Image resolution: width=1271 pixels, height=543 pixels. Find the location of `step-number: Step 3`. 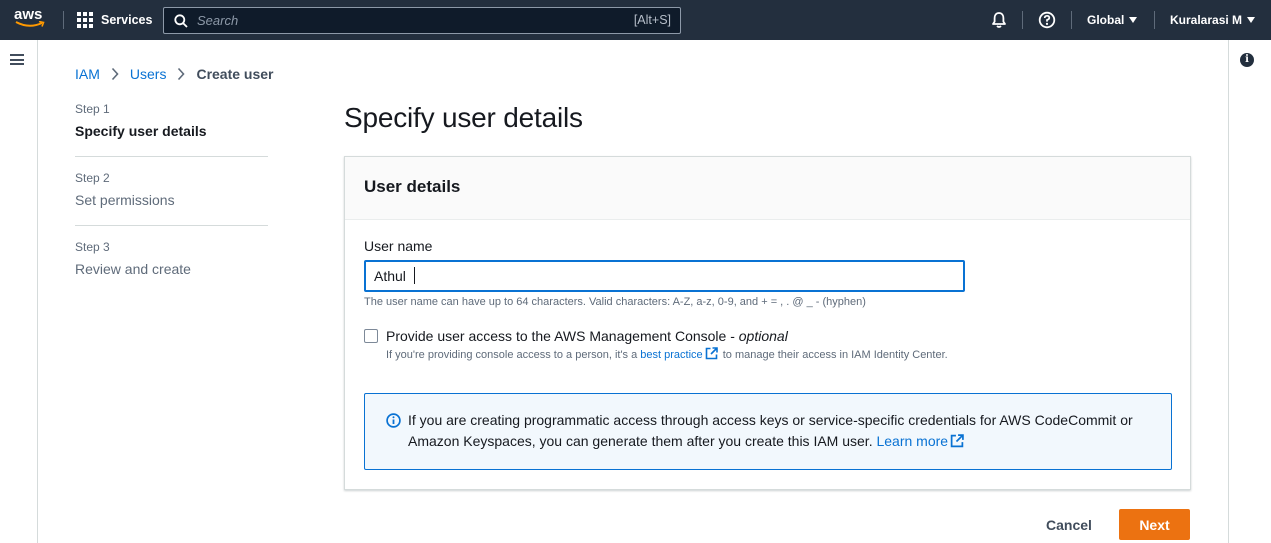

step-number: Step 3 is located at coordinates (92, 247).